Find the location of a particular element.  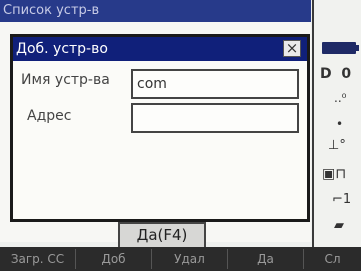

device-name-field: com is located at coordinates (215, 84).